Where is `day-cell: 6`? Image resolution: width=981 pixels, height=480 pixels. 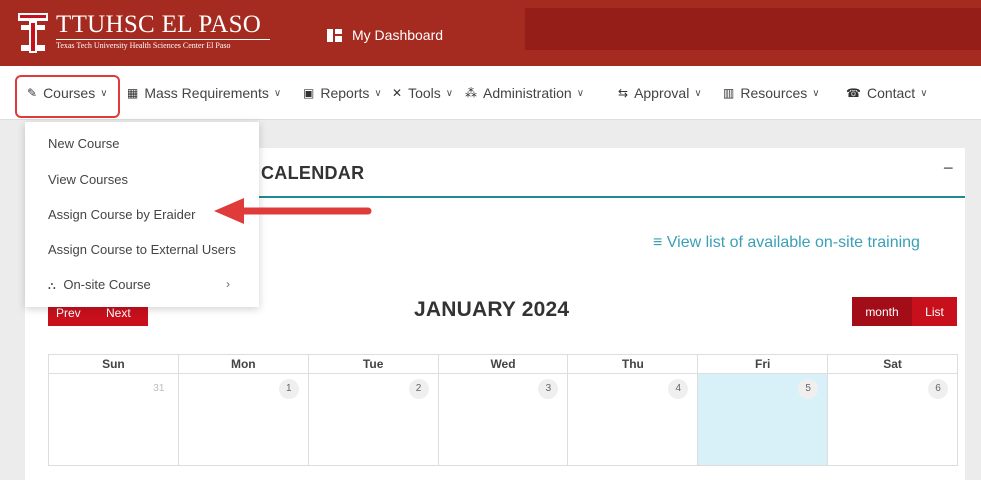 day-cell: 6 is located at coordinates (893, 420).